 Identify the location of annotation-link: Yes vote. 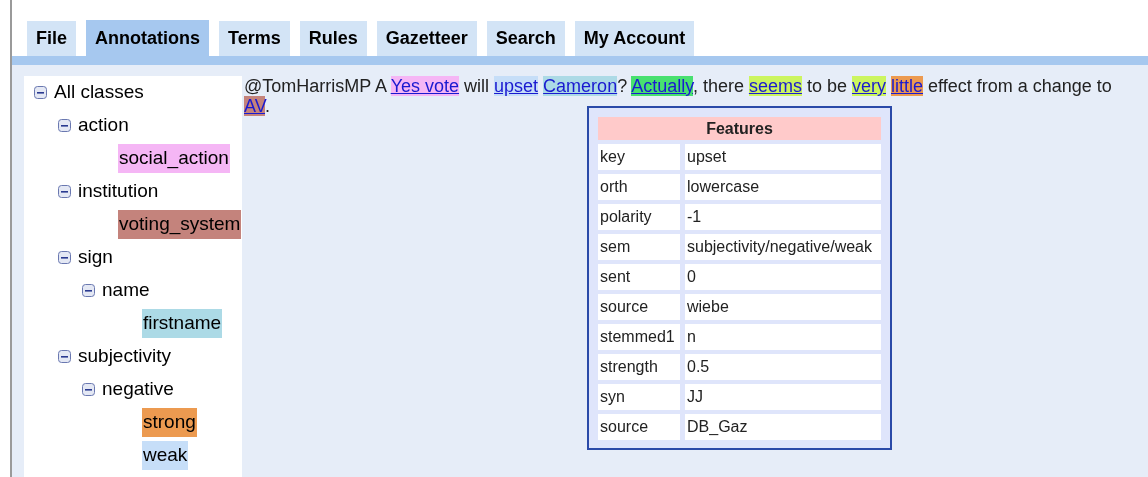
(425, 86).